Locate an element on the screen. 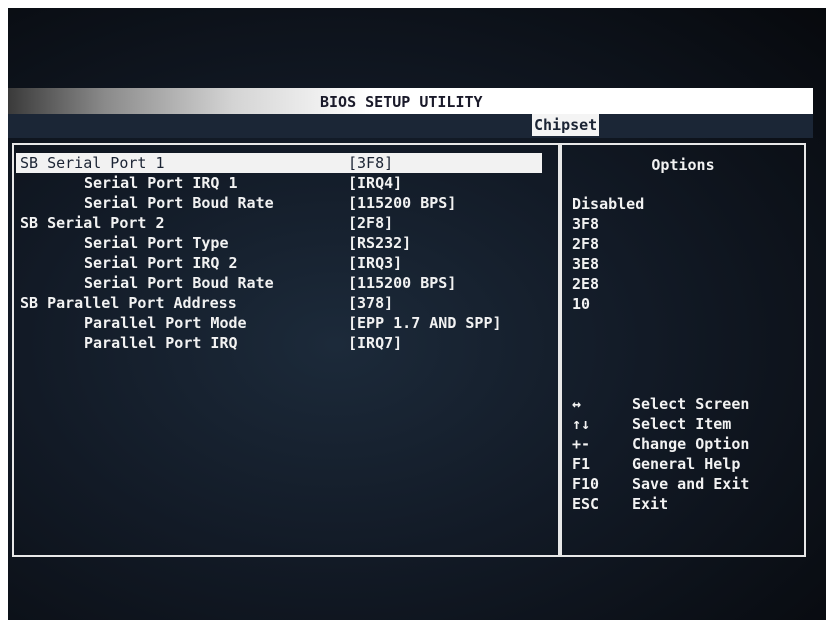  setting-row-parallel-port-mode: Parallel Port Mode [EPP 1.7 AND SPP] is located at coordinates (281, 323).